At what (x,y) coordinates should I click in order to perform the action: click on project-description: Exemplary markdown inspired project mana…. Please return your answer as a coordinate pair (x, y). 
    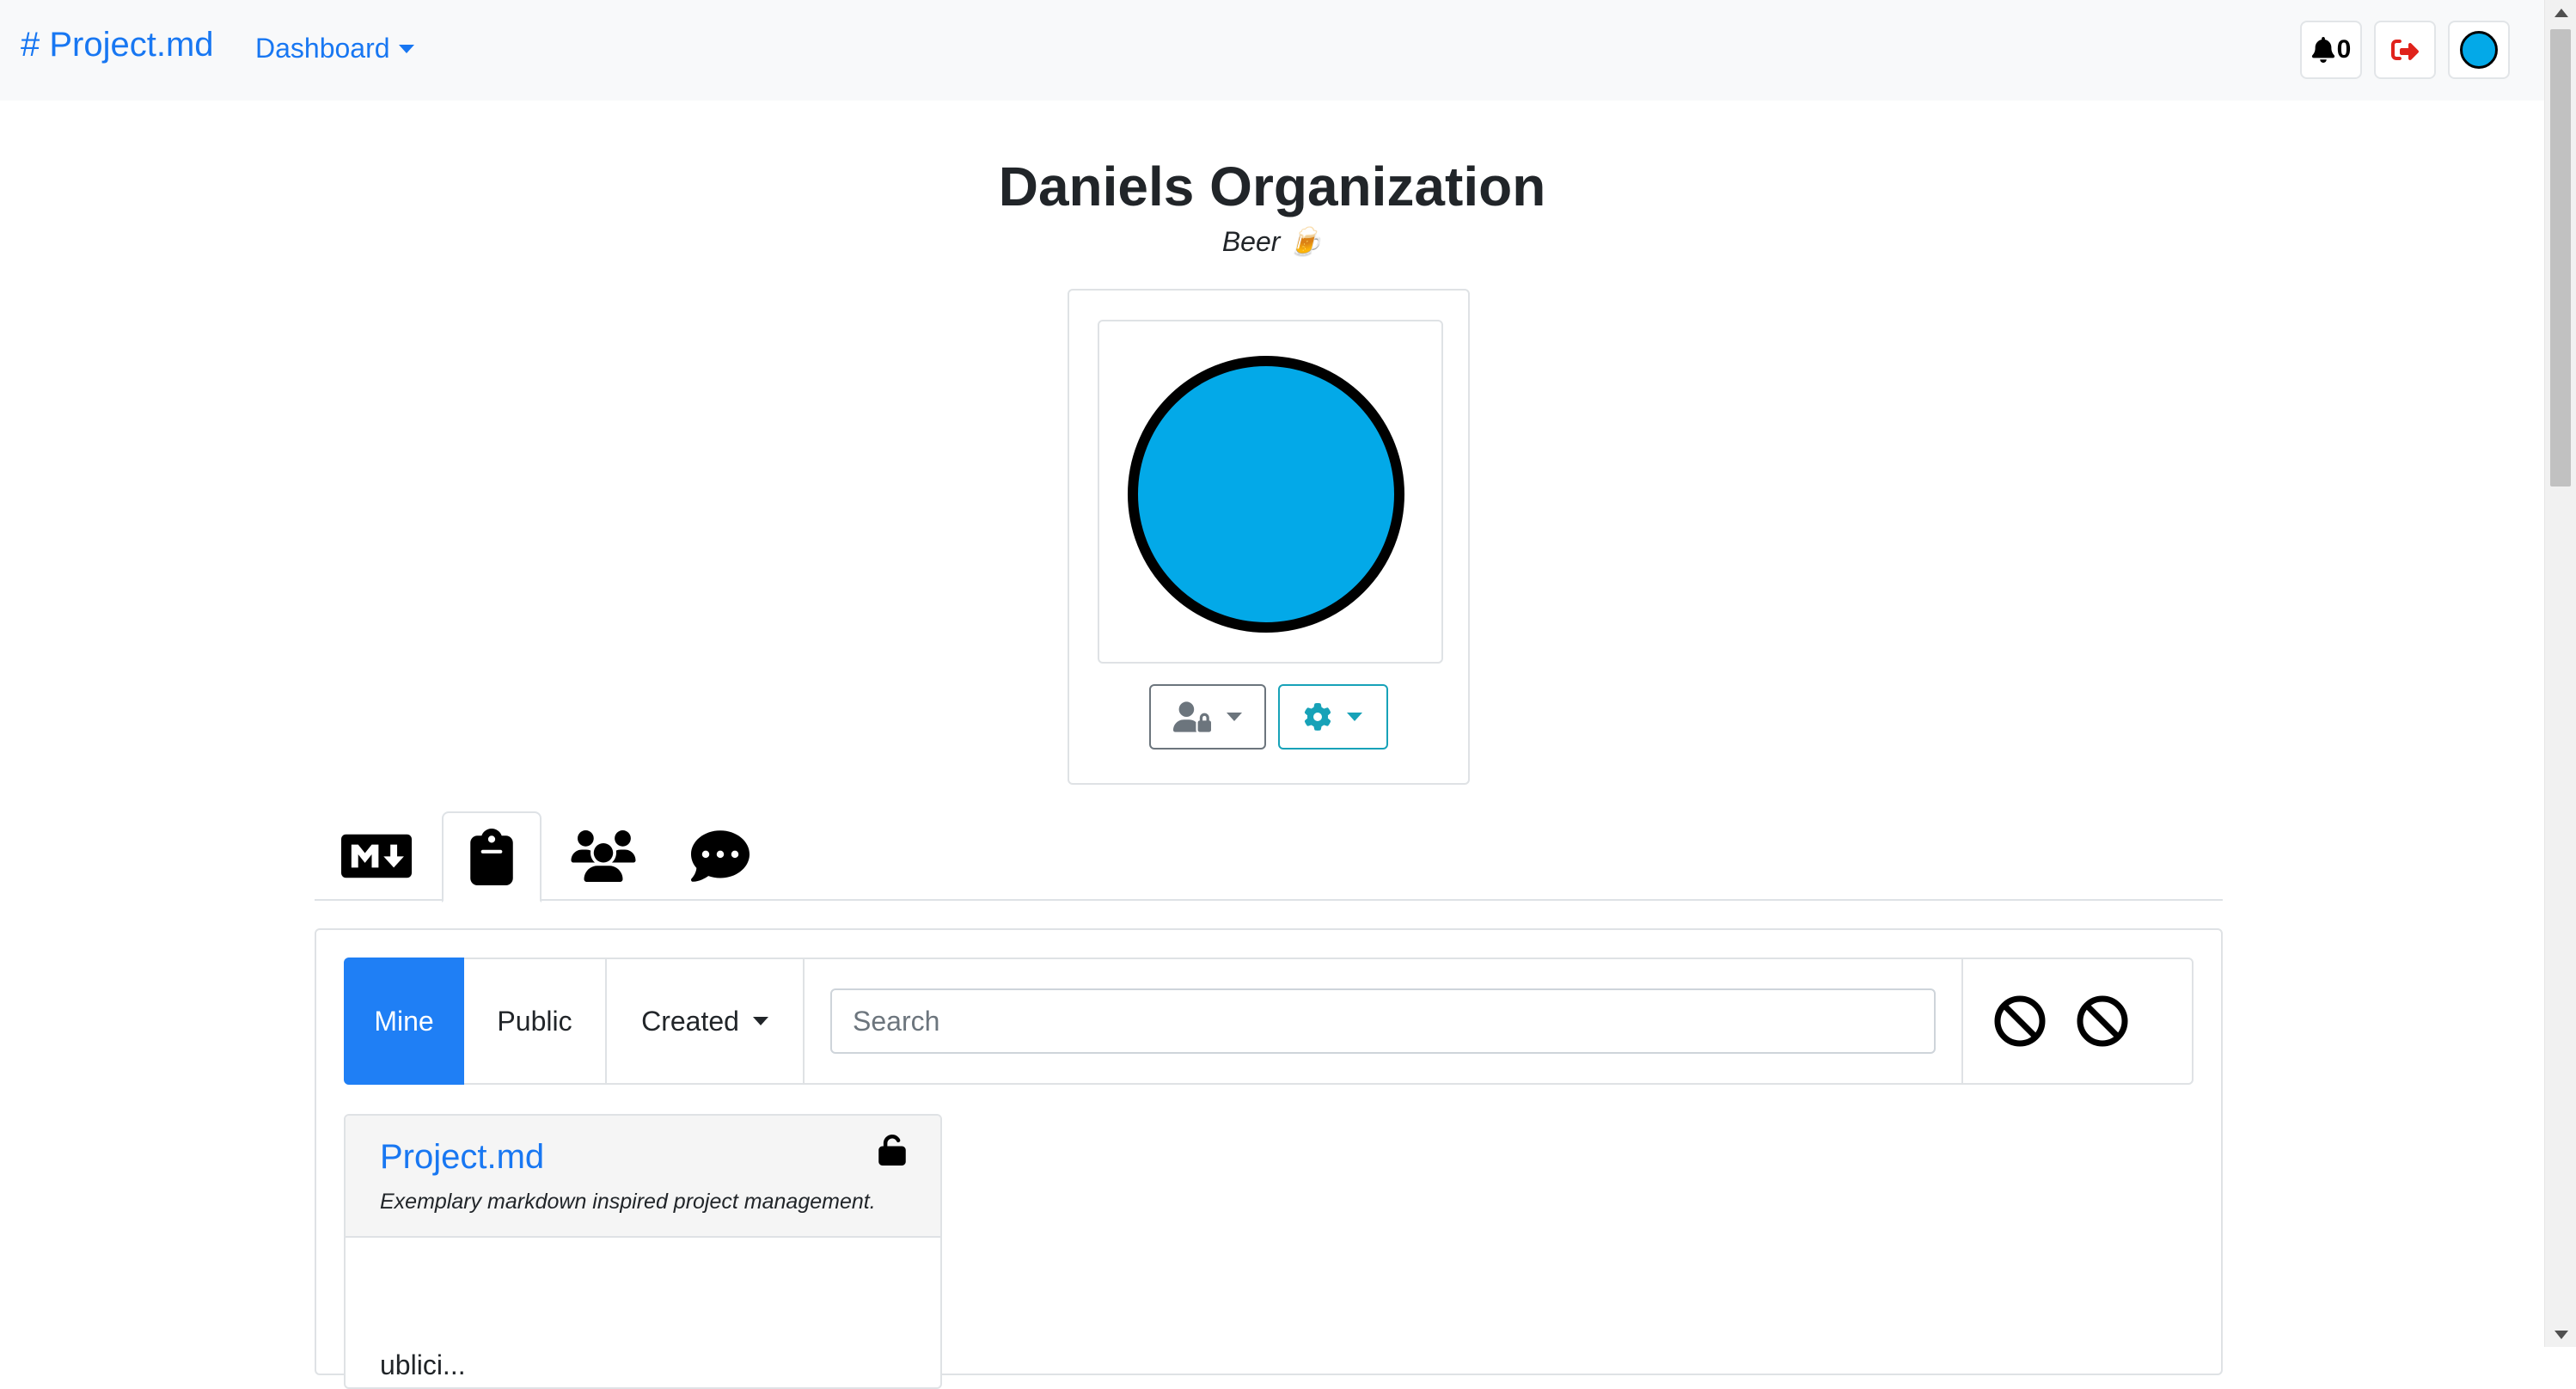
    Looking at the image, I should click on (628, 1202).